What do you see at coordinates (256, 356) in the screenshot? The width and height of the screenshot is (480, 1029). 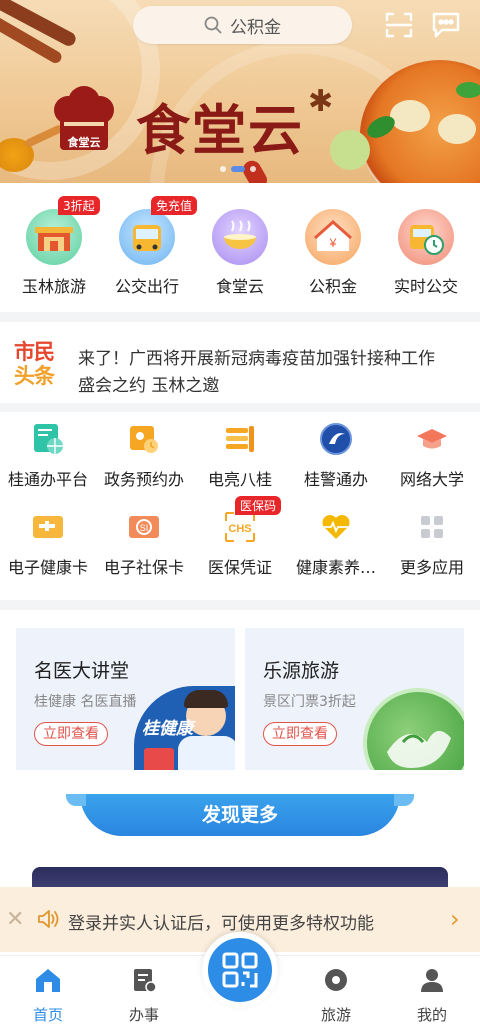 I see `news-item: 来了！广西将开展新冠病毒疫苗加强针接种工作` at bounding box center [256, 356].